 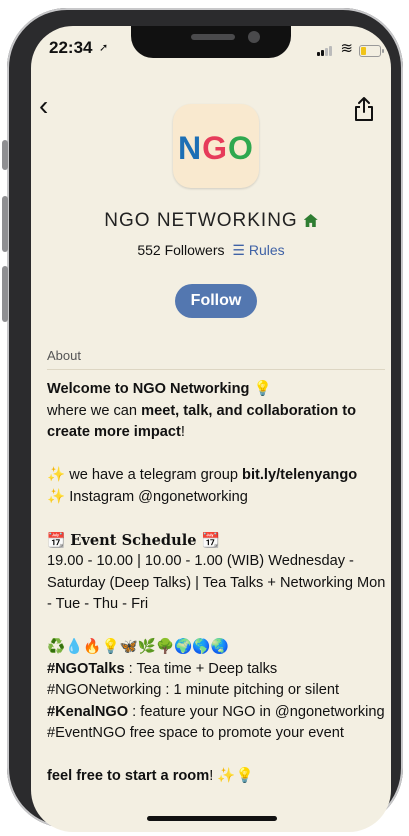 I want to click on instagram-text: ✨ Instagram @ngonetworking, so click(x=147, y=496).